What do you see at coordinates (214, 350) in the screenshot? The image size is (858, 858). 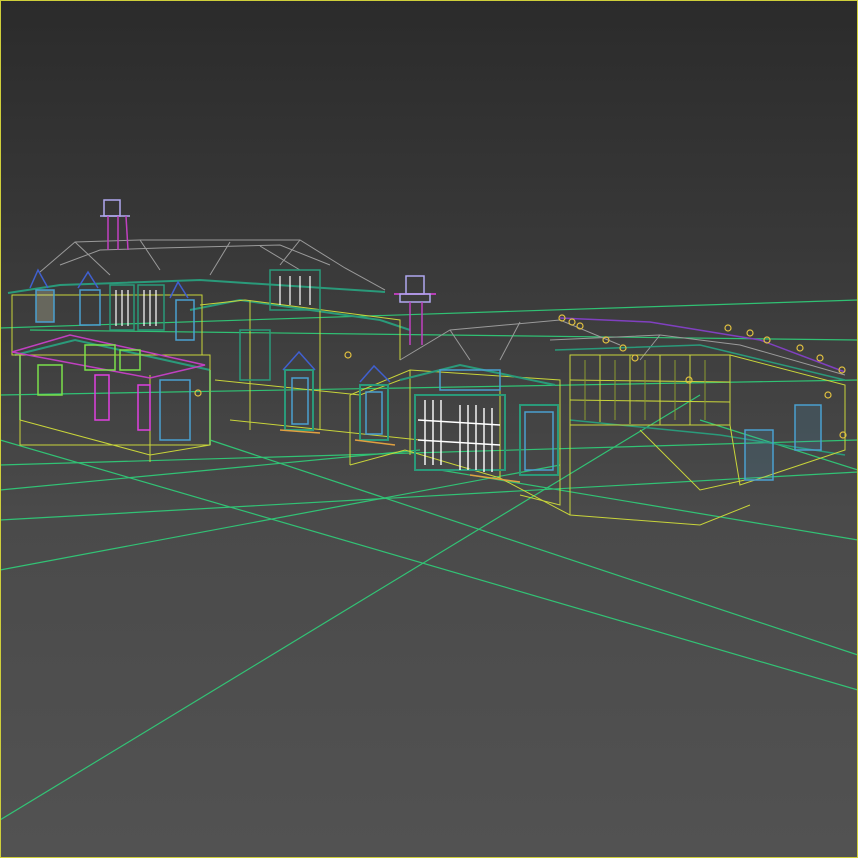 I see `main-house-wireframe` at bounding box center [214, 350].